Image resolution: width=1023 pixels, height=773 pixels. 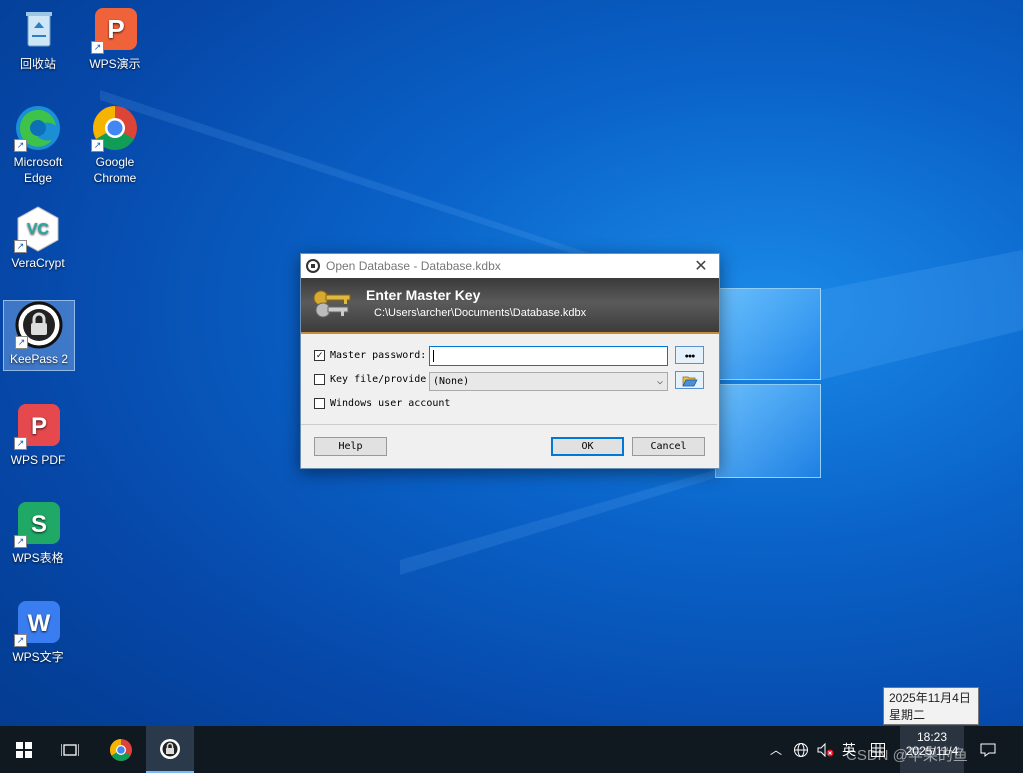 I want to click on desktop-icon-label: WPS PDF, so click(x=38, y=460).